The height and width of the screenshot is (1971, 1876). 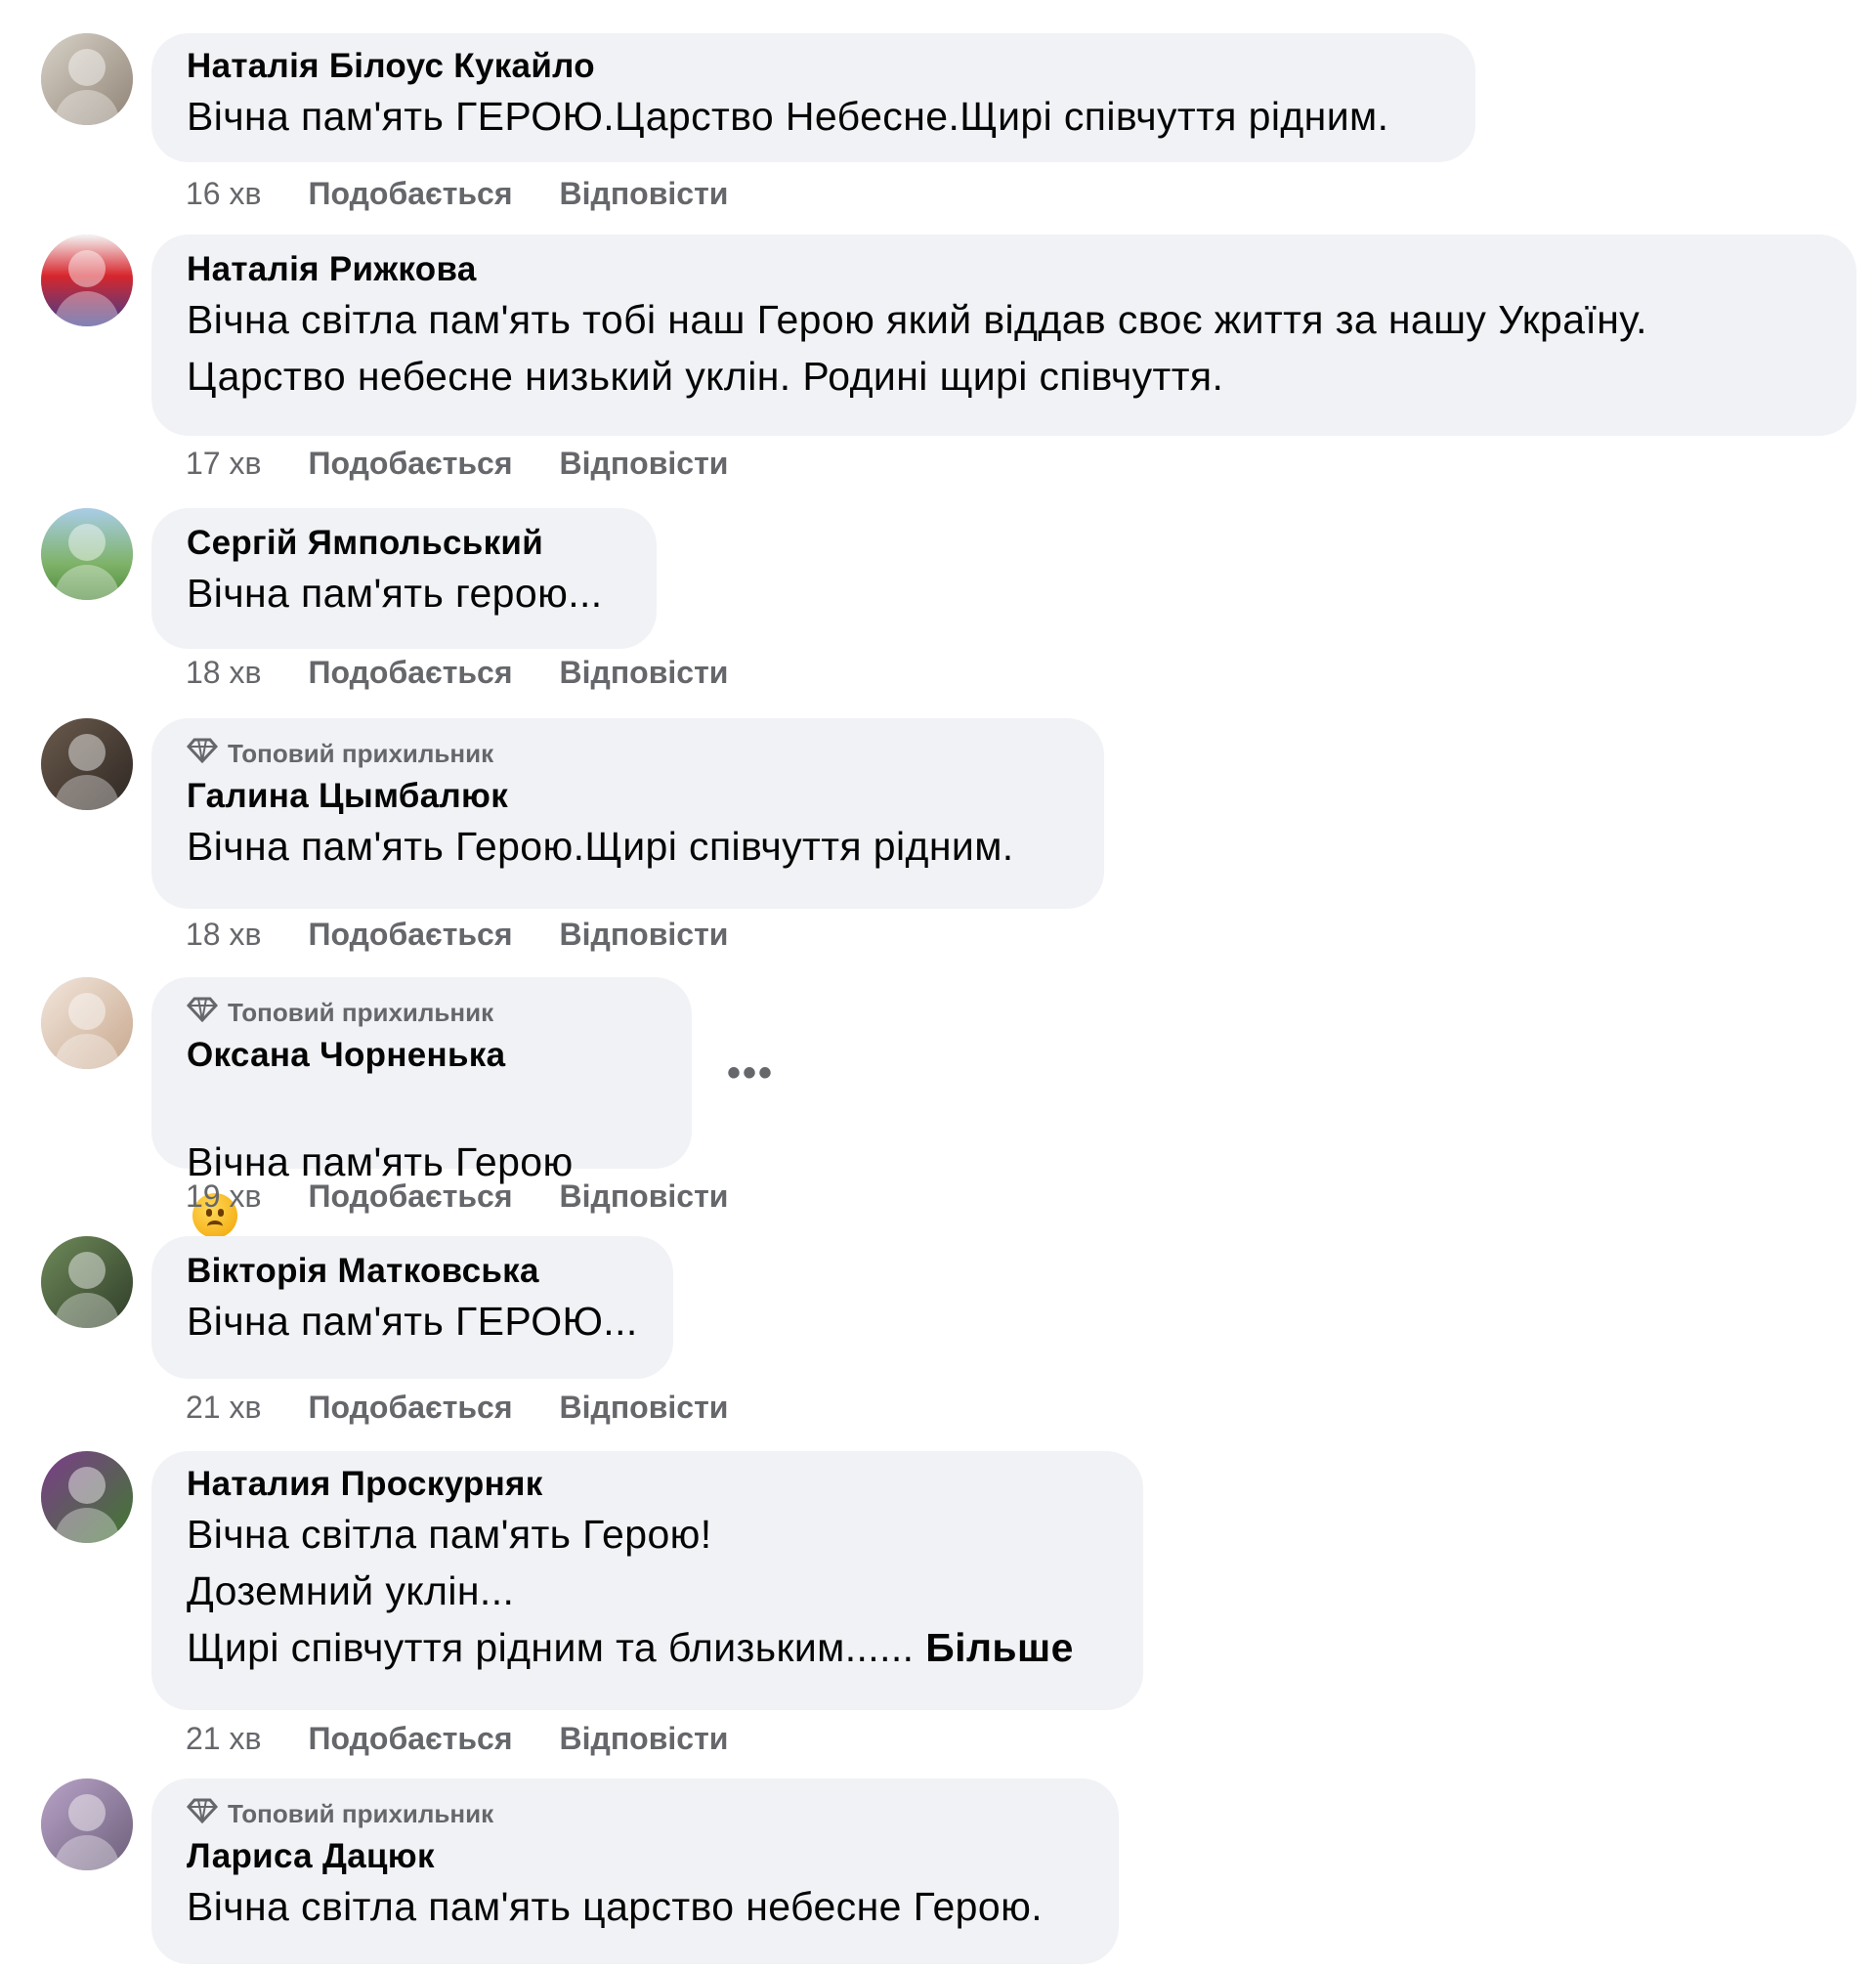 What do you see at coordinates (814, 67) in the screenshot?
I see `comment-author: Наталія Білоус Кукайло` at bounding box center [814, 67].